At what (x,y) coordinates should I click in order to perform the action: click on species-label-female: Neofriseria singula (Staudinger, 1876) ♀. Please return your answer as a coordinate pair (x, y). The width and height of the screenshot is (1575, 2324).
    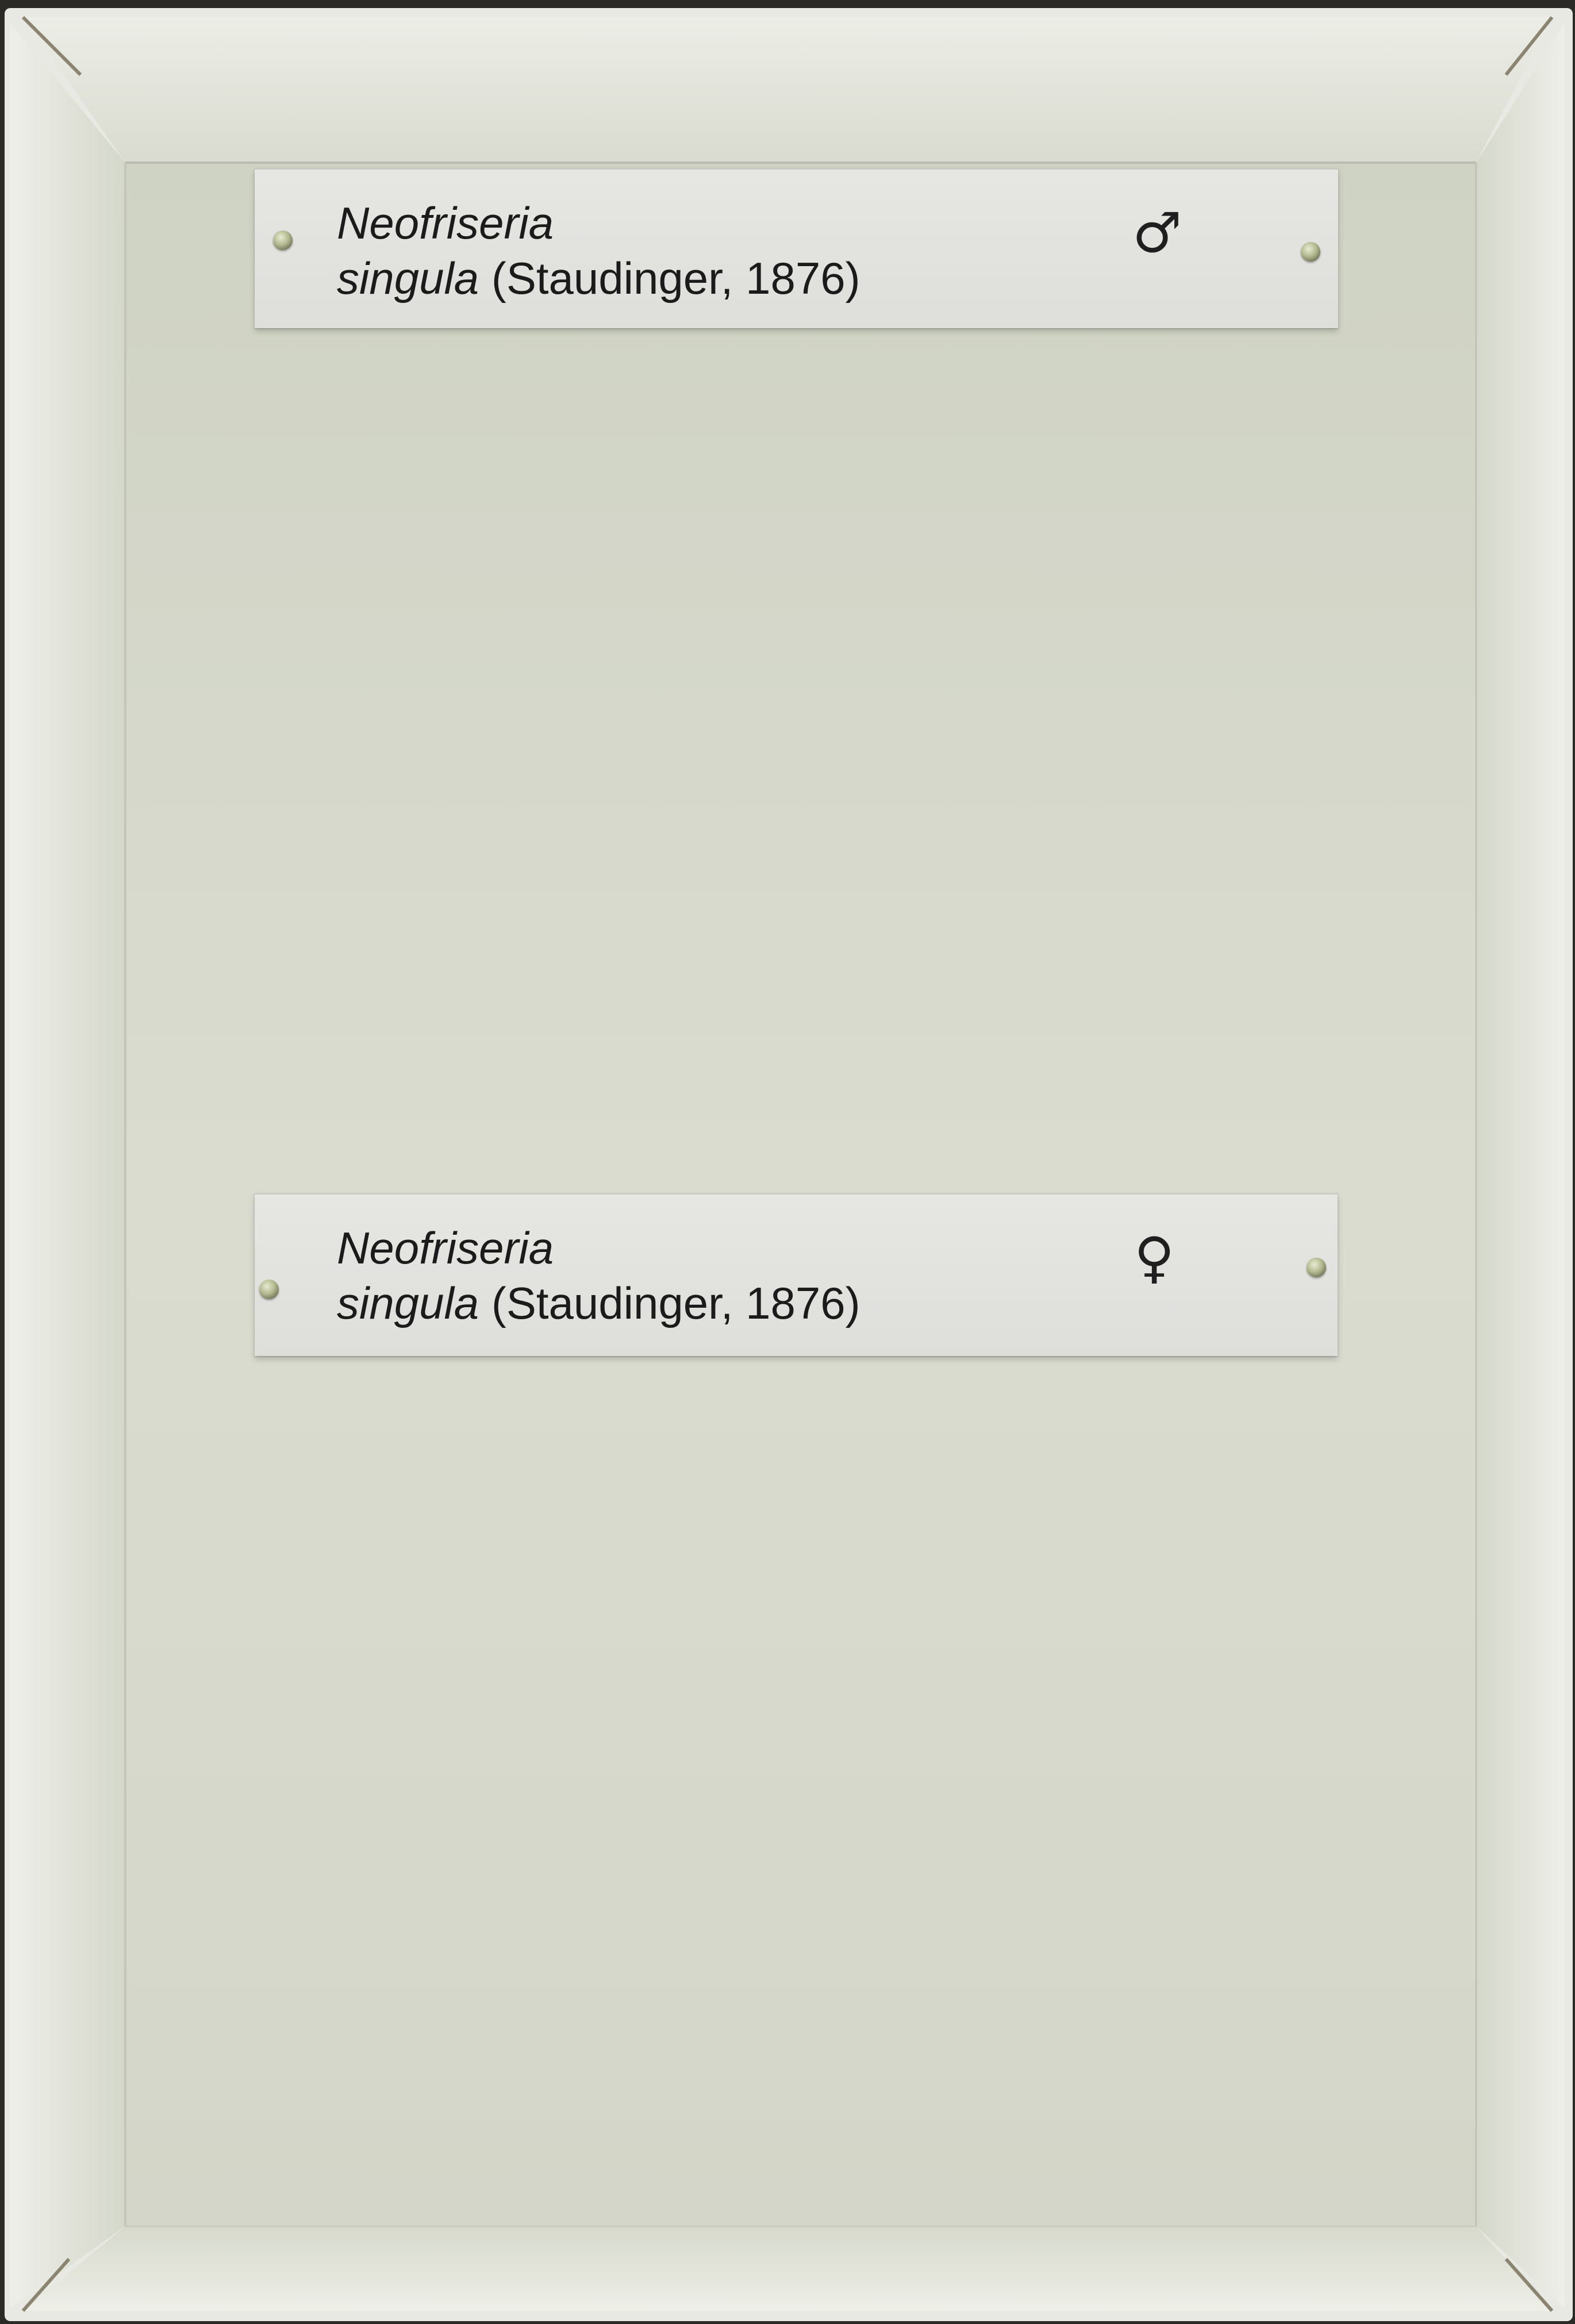
    Looking at the image, I should click on (796, 1274).